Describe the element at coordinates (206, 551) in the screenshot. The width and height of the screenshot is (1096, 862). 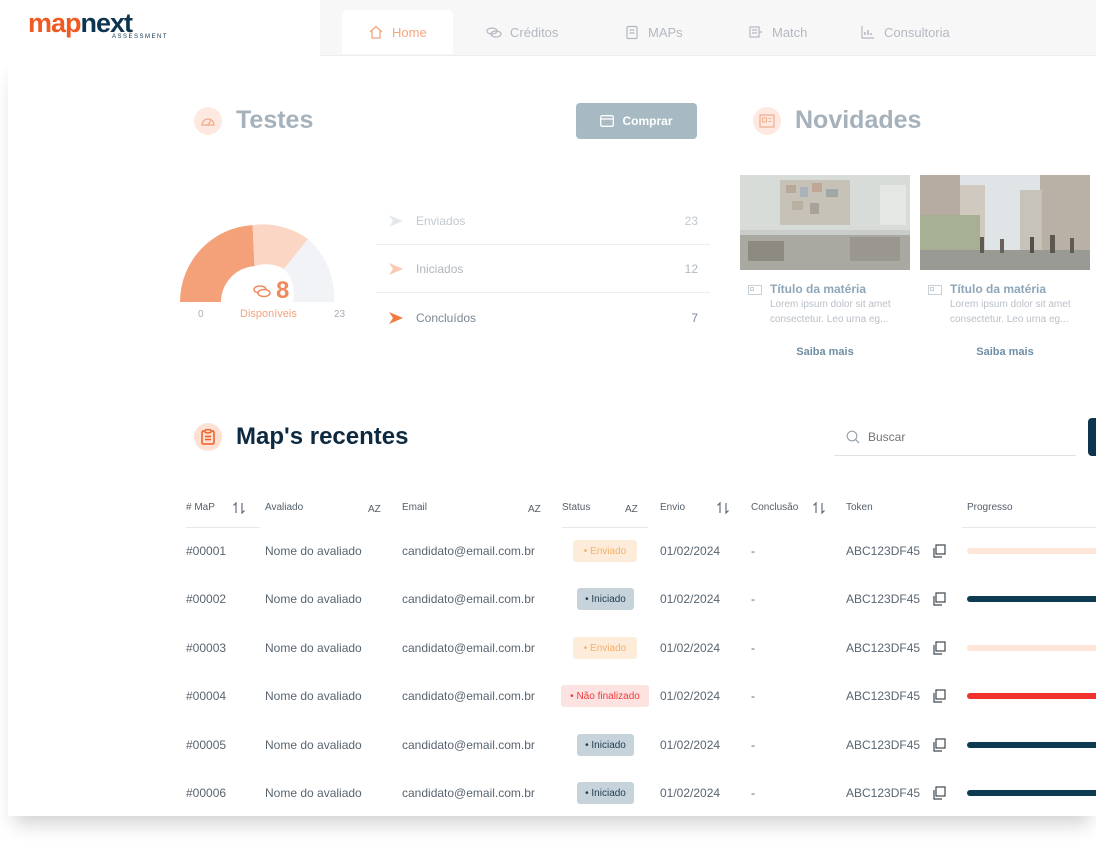
I see `cell-map-id: #00001` at that location.